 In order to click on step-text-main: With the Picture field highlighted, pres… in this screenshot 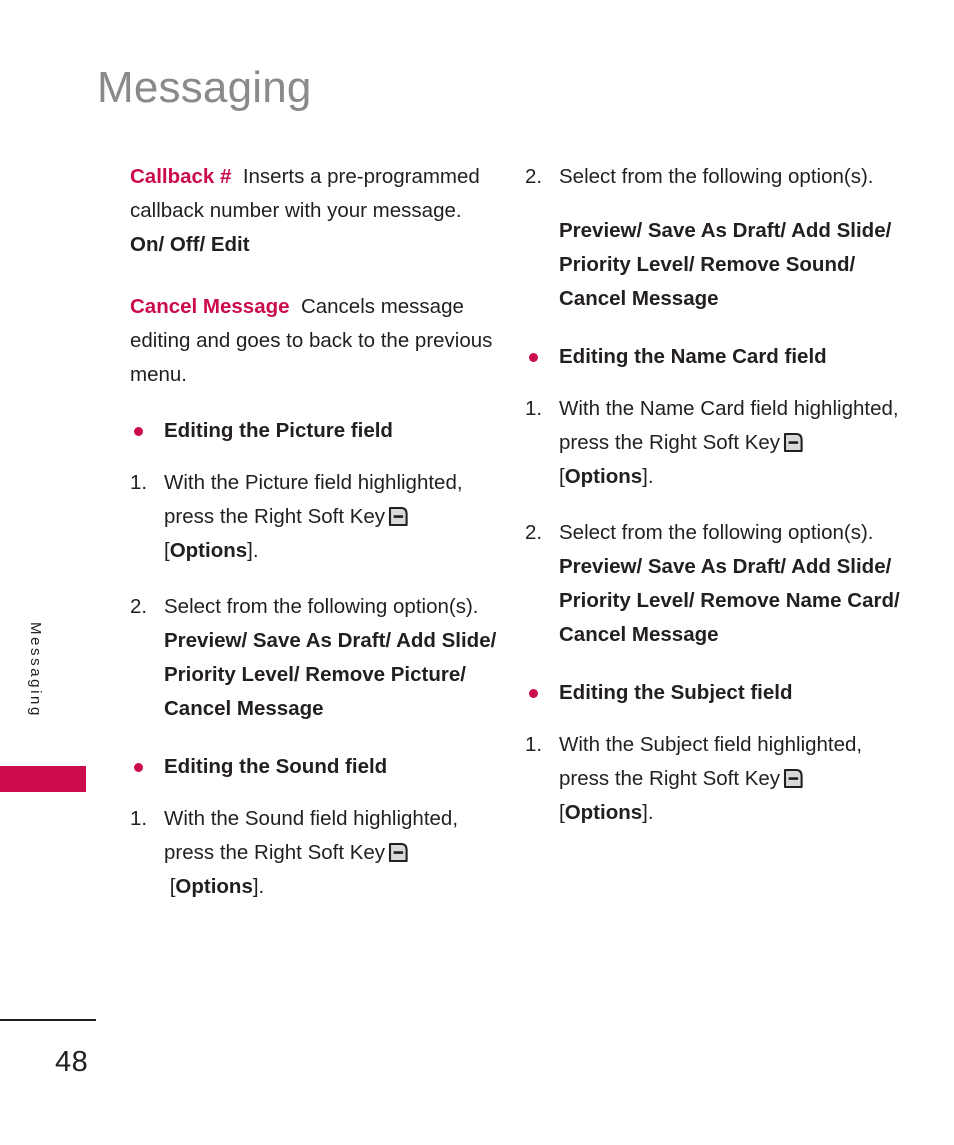, I will do `click(313, 499)`.